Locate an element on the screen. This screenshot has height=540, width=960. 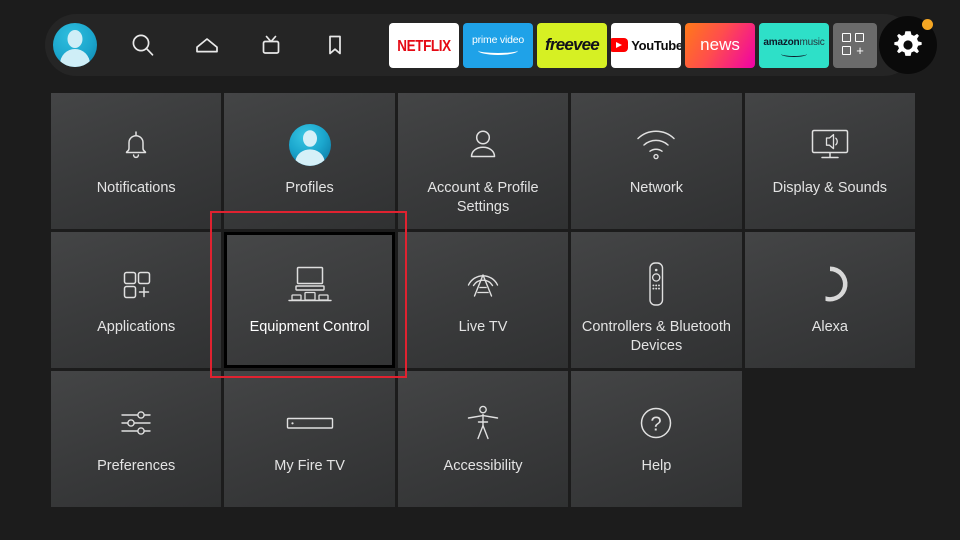
app-tile-amazon-music: amazonmusic is located at coordinates (794, 45).